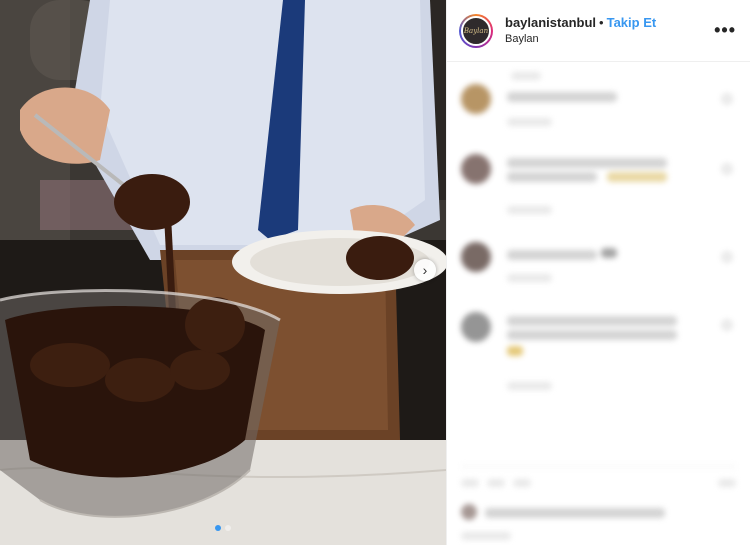 The image size is (750, 545). Describe the element at coordinates (598, 481) in the screenshot. I see `blurred-actions` at that location.